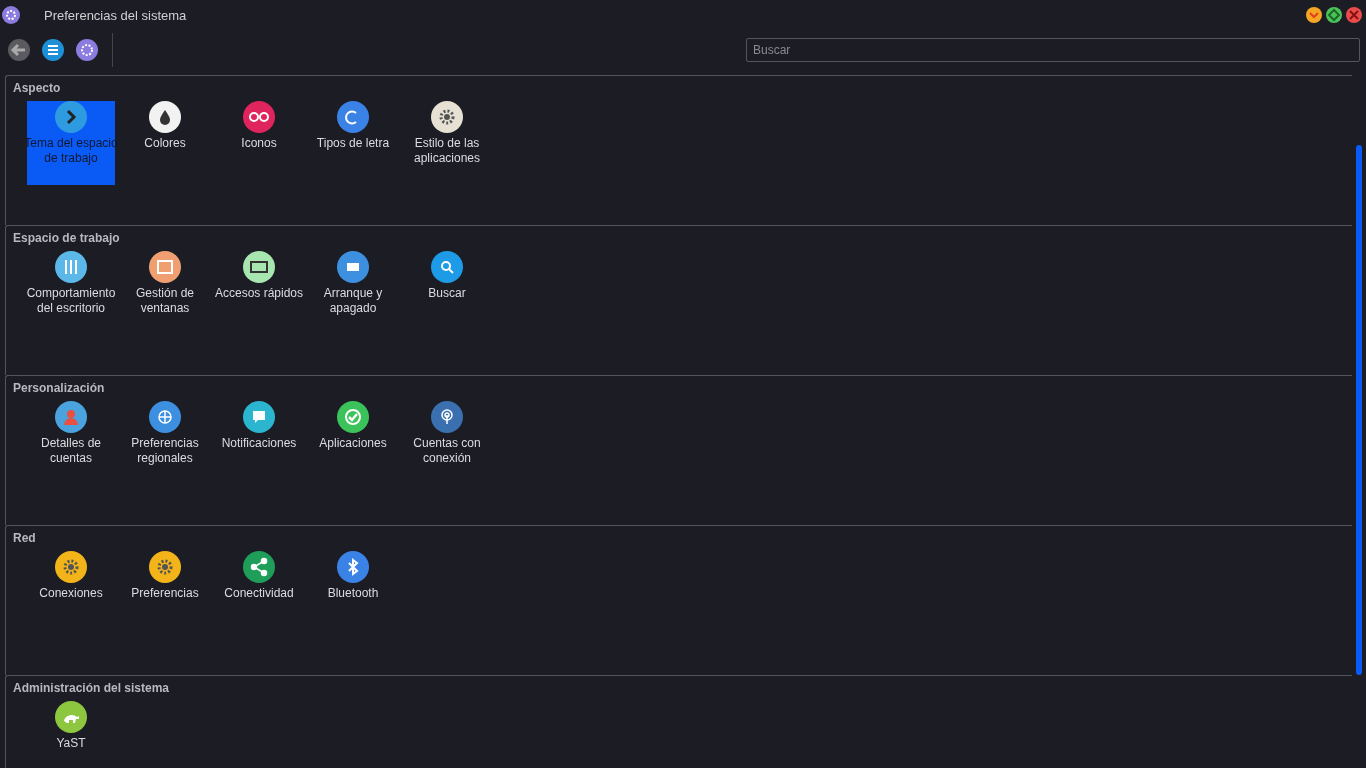  I want to click on settings-item: Detalles de cuentas, so click(71, 443).